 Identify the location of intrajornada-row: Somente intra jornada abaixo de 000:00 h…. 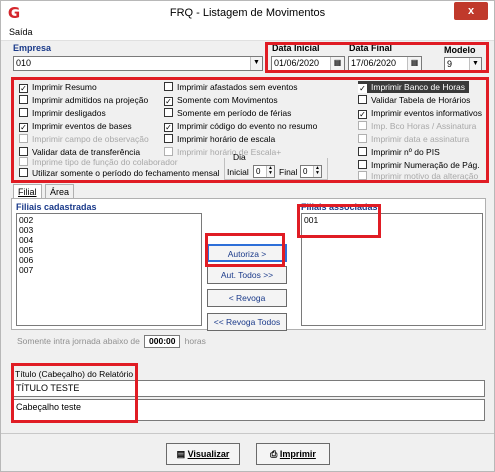
(111, 341).